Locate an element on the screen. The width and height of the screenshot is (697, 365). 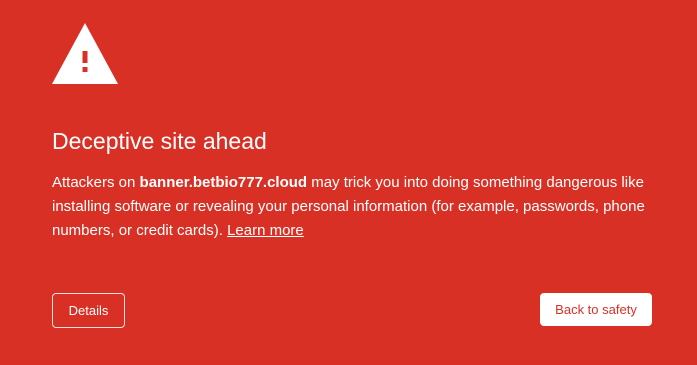
warning-triangle-icon is located at coordinates (85, 53).